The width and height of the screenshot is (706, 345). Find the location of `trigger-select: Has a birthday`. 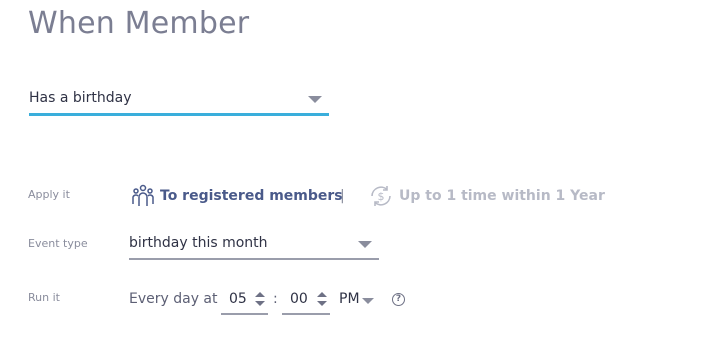

trigger-select: Has a birthday is located at coordinates (179, 101).